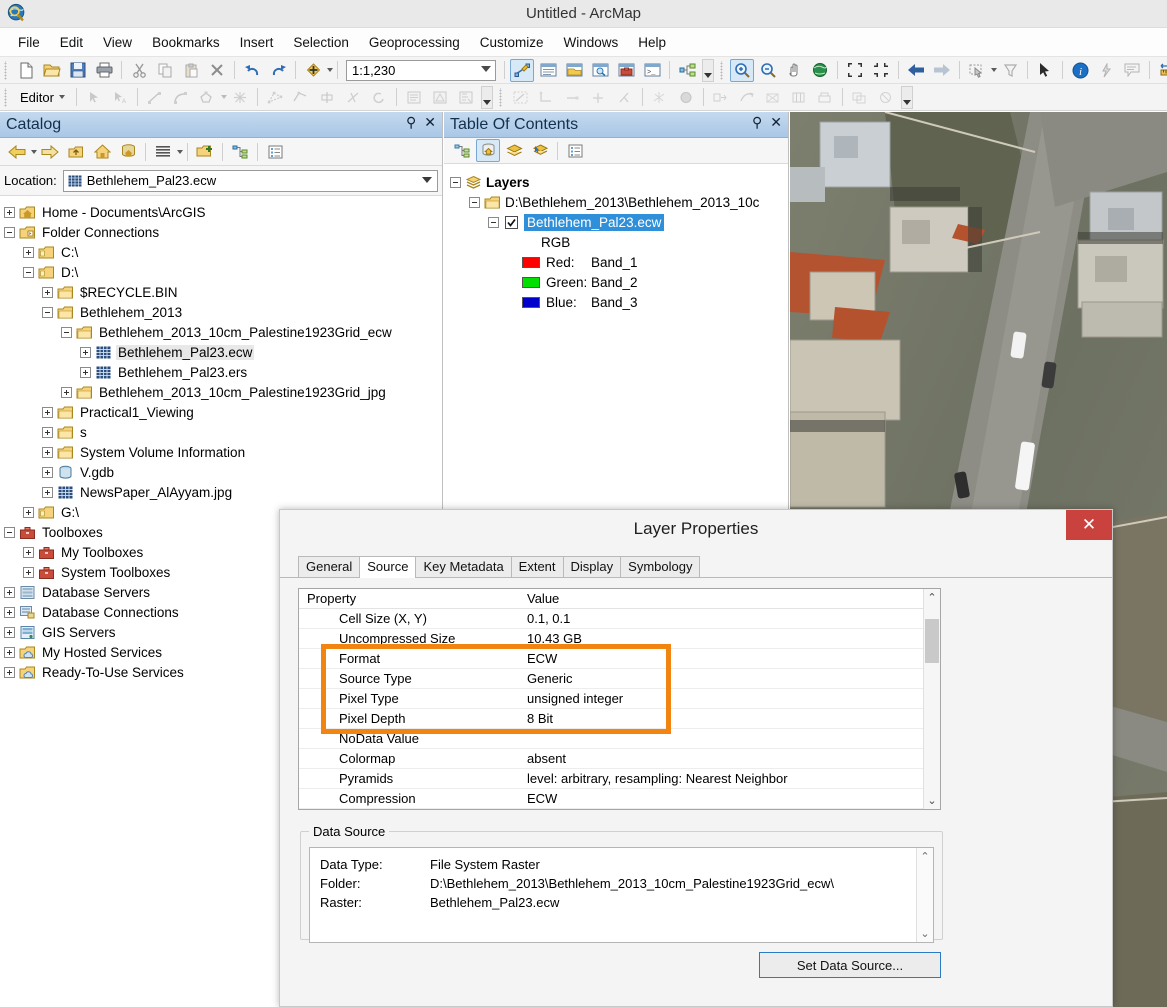 The image size is (1167, 1007). What do you see at coordinates (29, 42) in the screenshot?
I see `menu-item-file: File` at bounding box center [29, 42].